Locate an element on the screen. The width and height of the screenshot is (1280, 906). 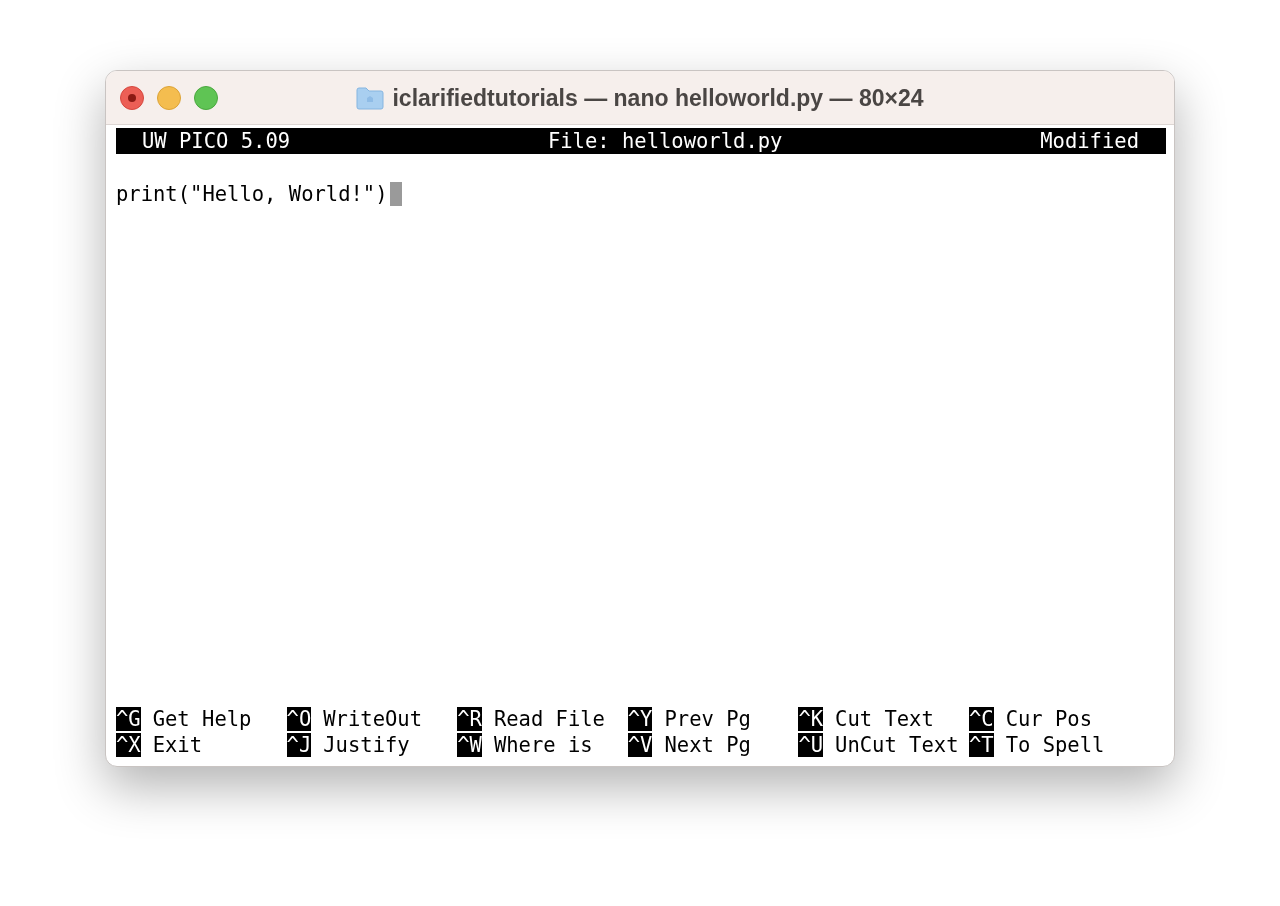
window-title: iclarifiedtutorials — nano helloworld.py — 80×24 is located at coordinates (658, 98).